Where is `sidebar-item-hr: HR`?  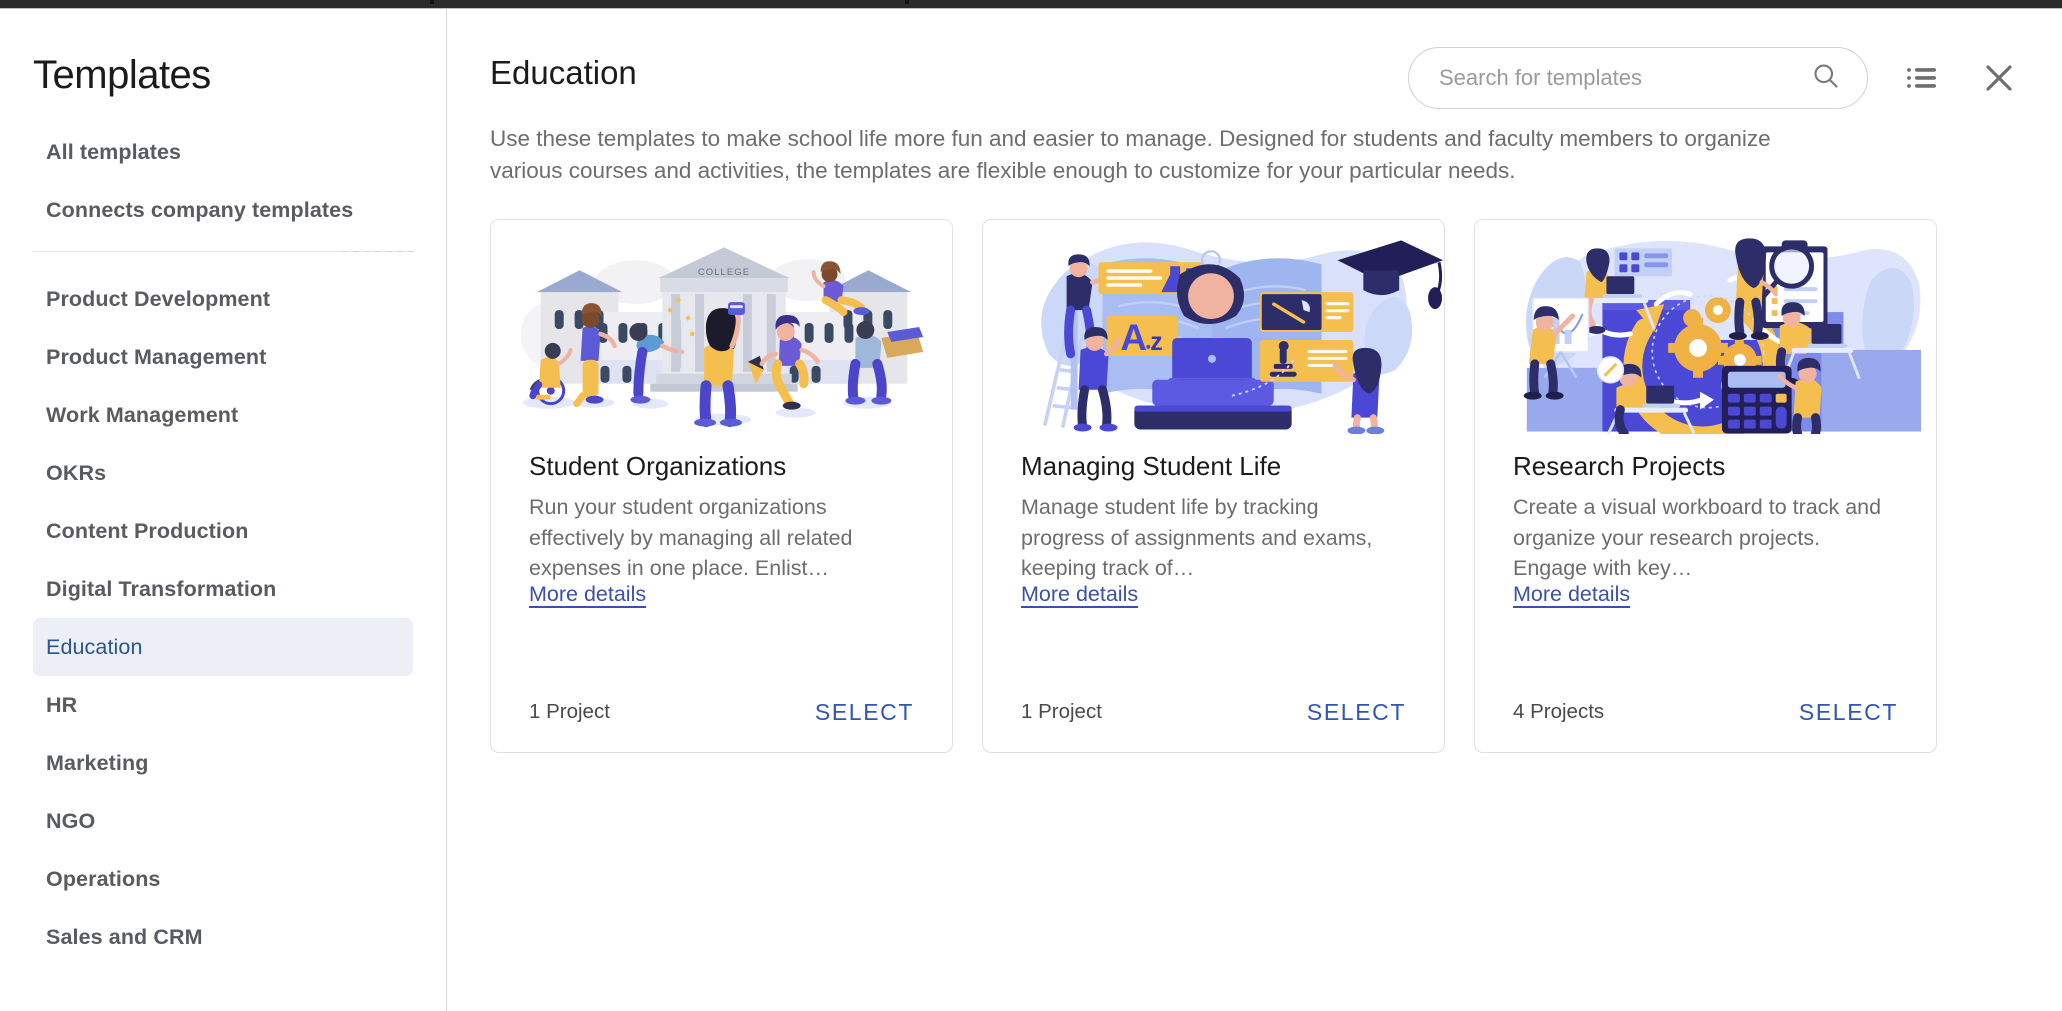 sidebar-item-hr: HR is located at coordinates (223, 705).